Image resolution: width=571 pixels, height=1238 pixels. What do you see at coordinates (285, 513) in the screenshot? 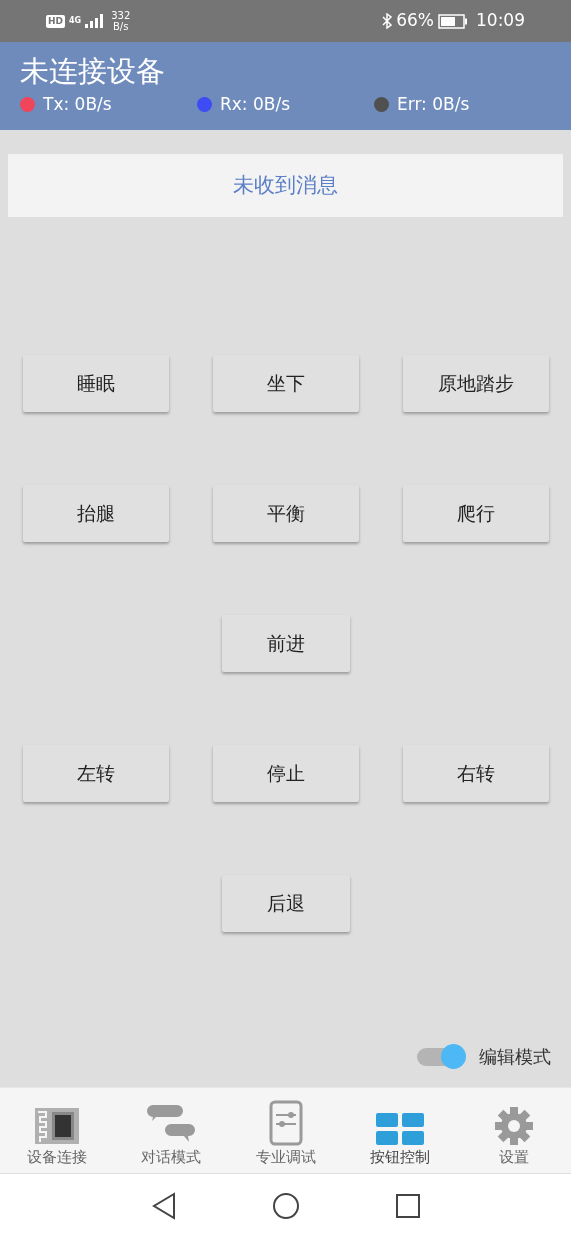
I see `command-button: 平衡` at bounding box center [285, 513].